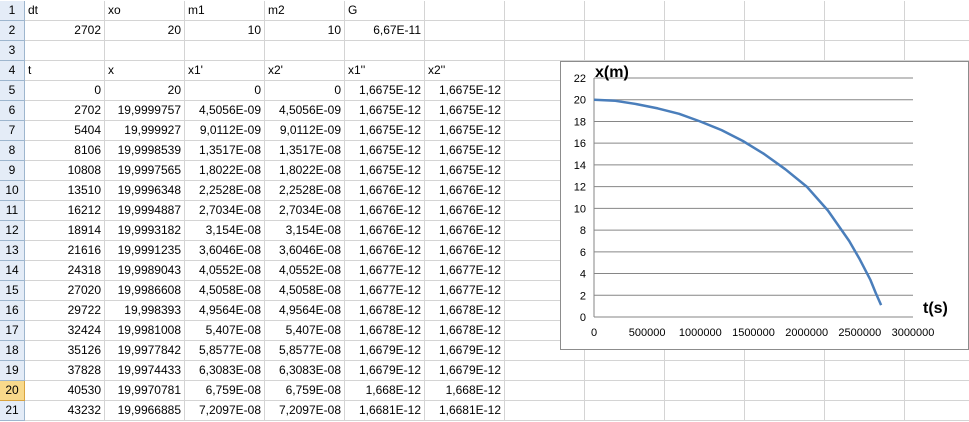  What do you see at coordinates (65, 291) in the screenshot?
I see `cell: 27020` at bounding box center [65, 291].